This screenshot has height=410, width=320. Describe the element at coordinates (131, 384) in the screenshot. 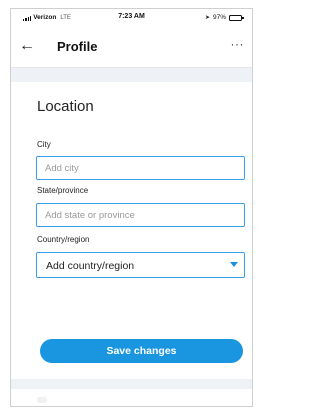

I see `section-divider-bottom` at that location.